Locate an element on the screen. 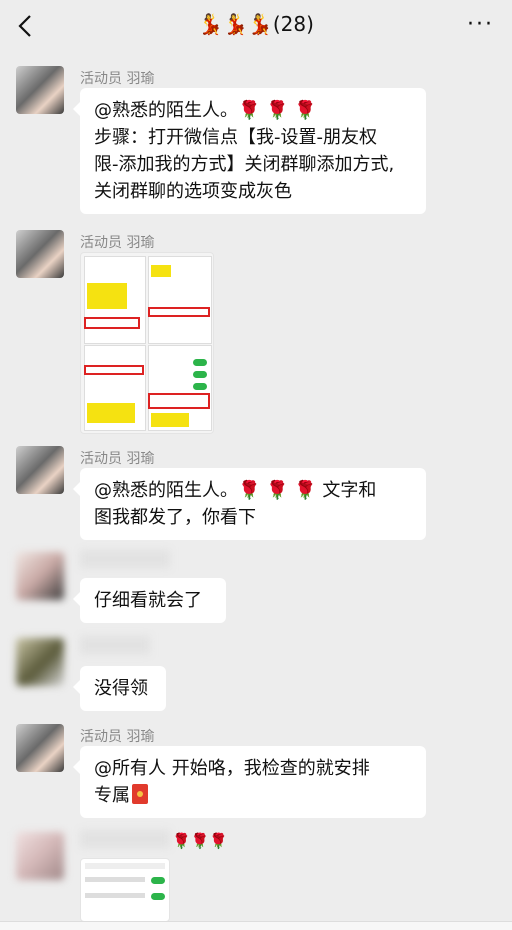  mini-header is located at coordinates (125, 866).